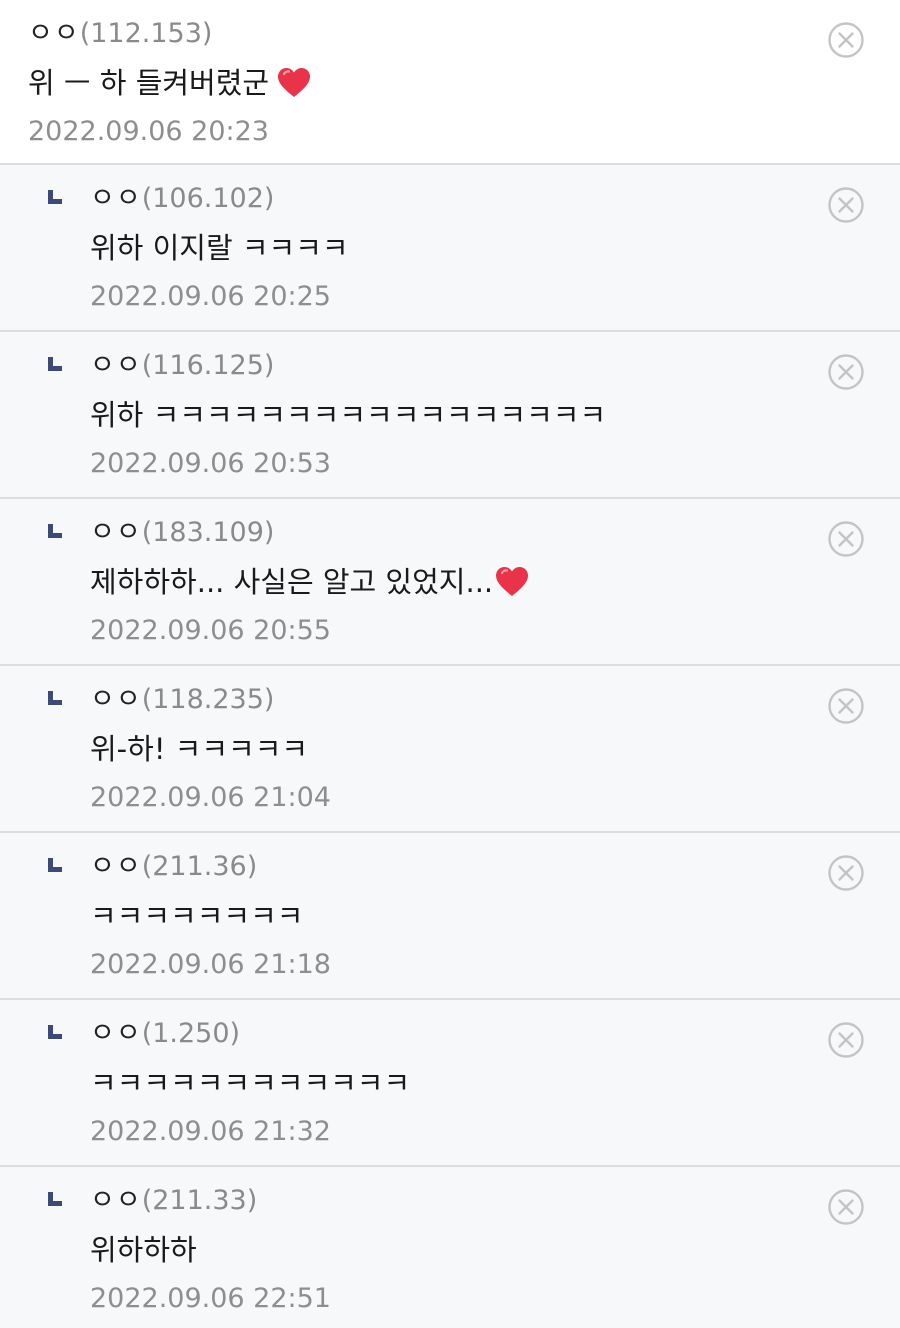 The image size is (900, 1328). I want to click on comment-item: ㅇㅇ (112.153) 위 ㅡ 하 들켜버렸군 2022.09.06 20:23, so click(450, 82).